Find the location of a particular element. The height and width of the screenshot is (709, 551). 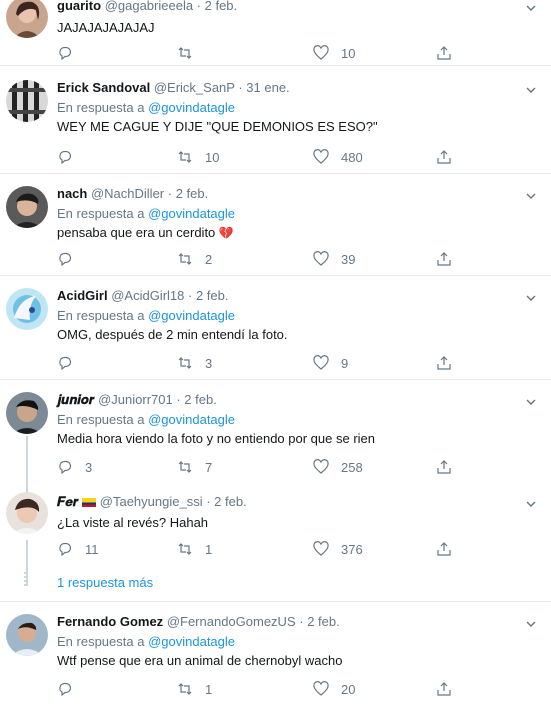

like-count: 20 is located at coordinates (348, 689).